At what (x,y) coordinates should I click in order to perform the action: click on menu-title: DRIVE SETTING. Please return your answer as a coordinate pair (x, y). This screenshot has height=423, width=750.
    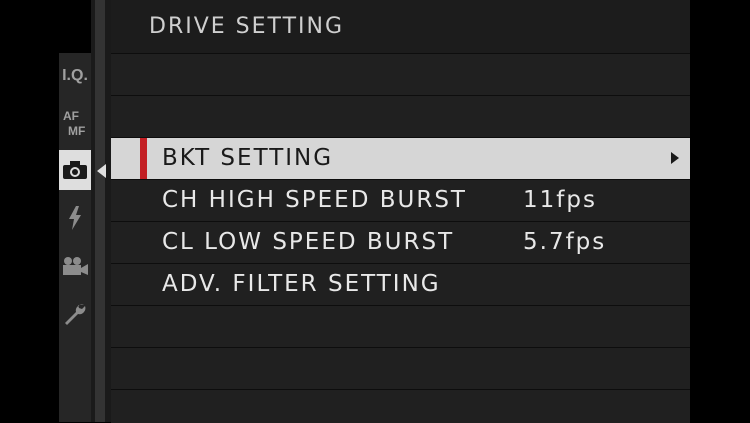
    Looking at the image, I should click on (247, 26).